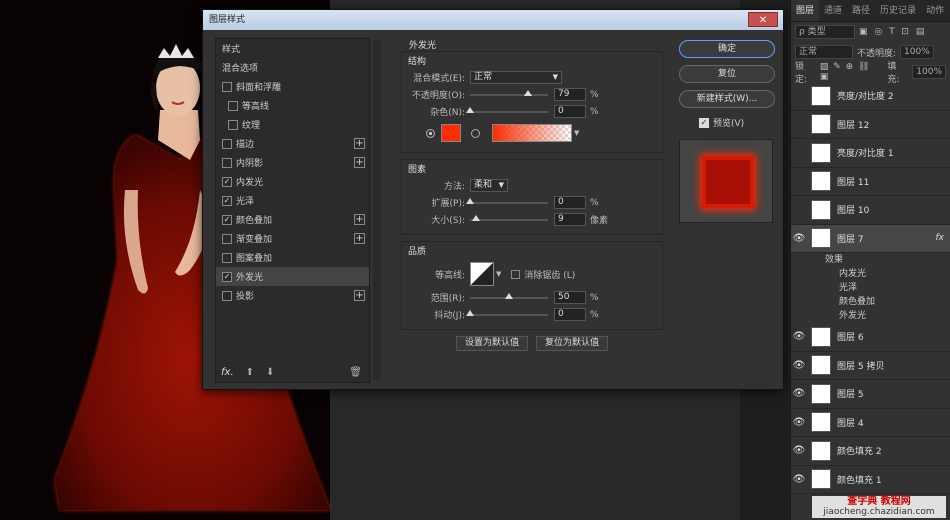 This screenshot has height=520, width=950. I want to click on layer-blend-select: 正常, so click(824, 52).